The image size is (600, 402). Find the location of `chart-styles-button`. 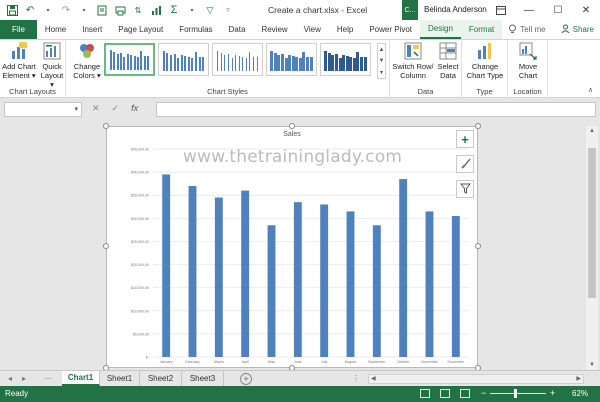

chart-styles-button is located at coordinates (465, 164).